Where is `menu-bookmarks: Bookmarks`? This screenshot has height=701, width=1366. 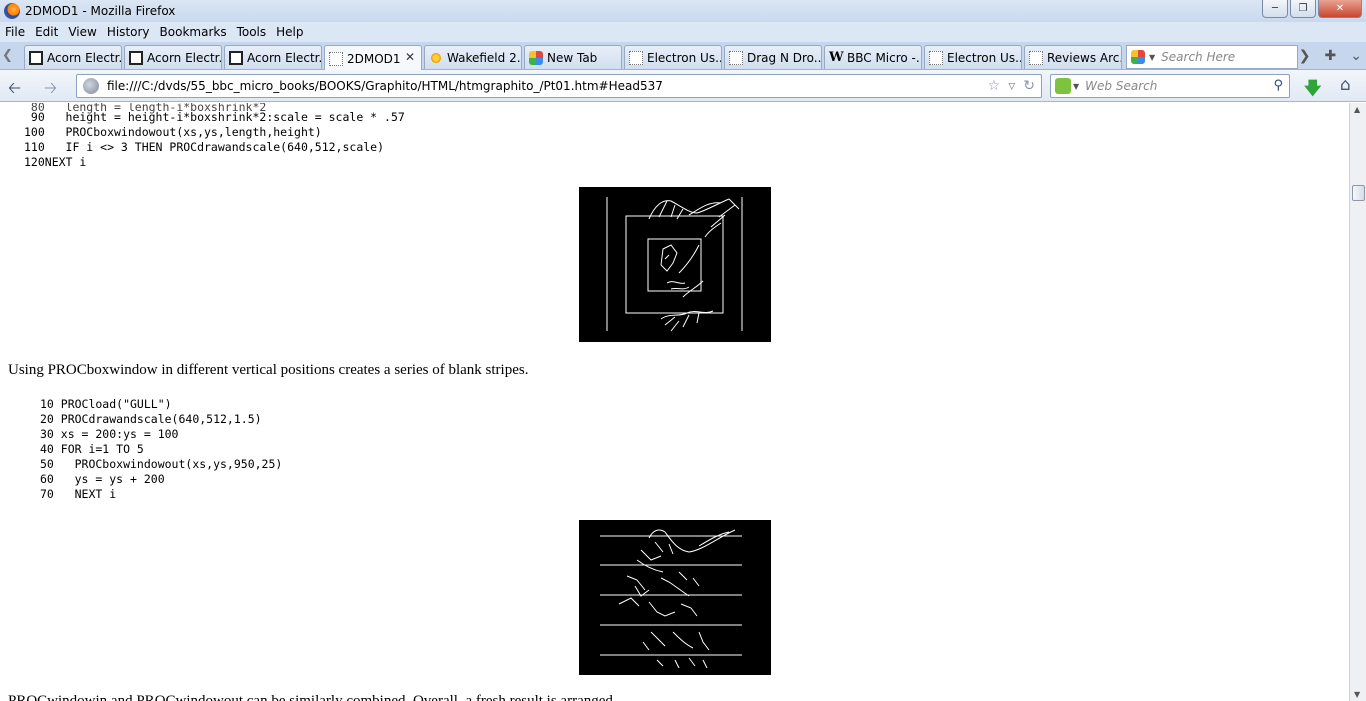
menu-bookmarks: Bookmarks is located at coordinates (193, 32).